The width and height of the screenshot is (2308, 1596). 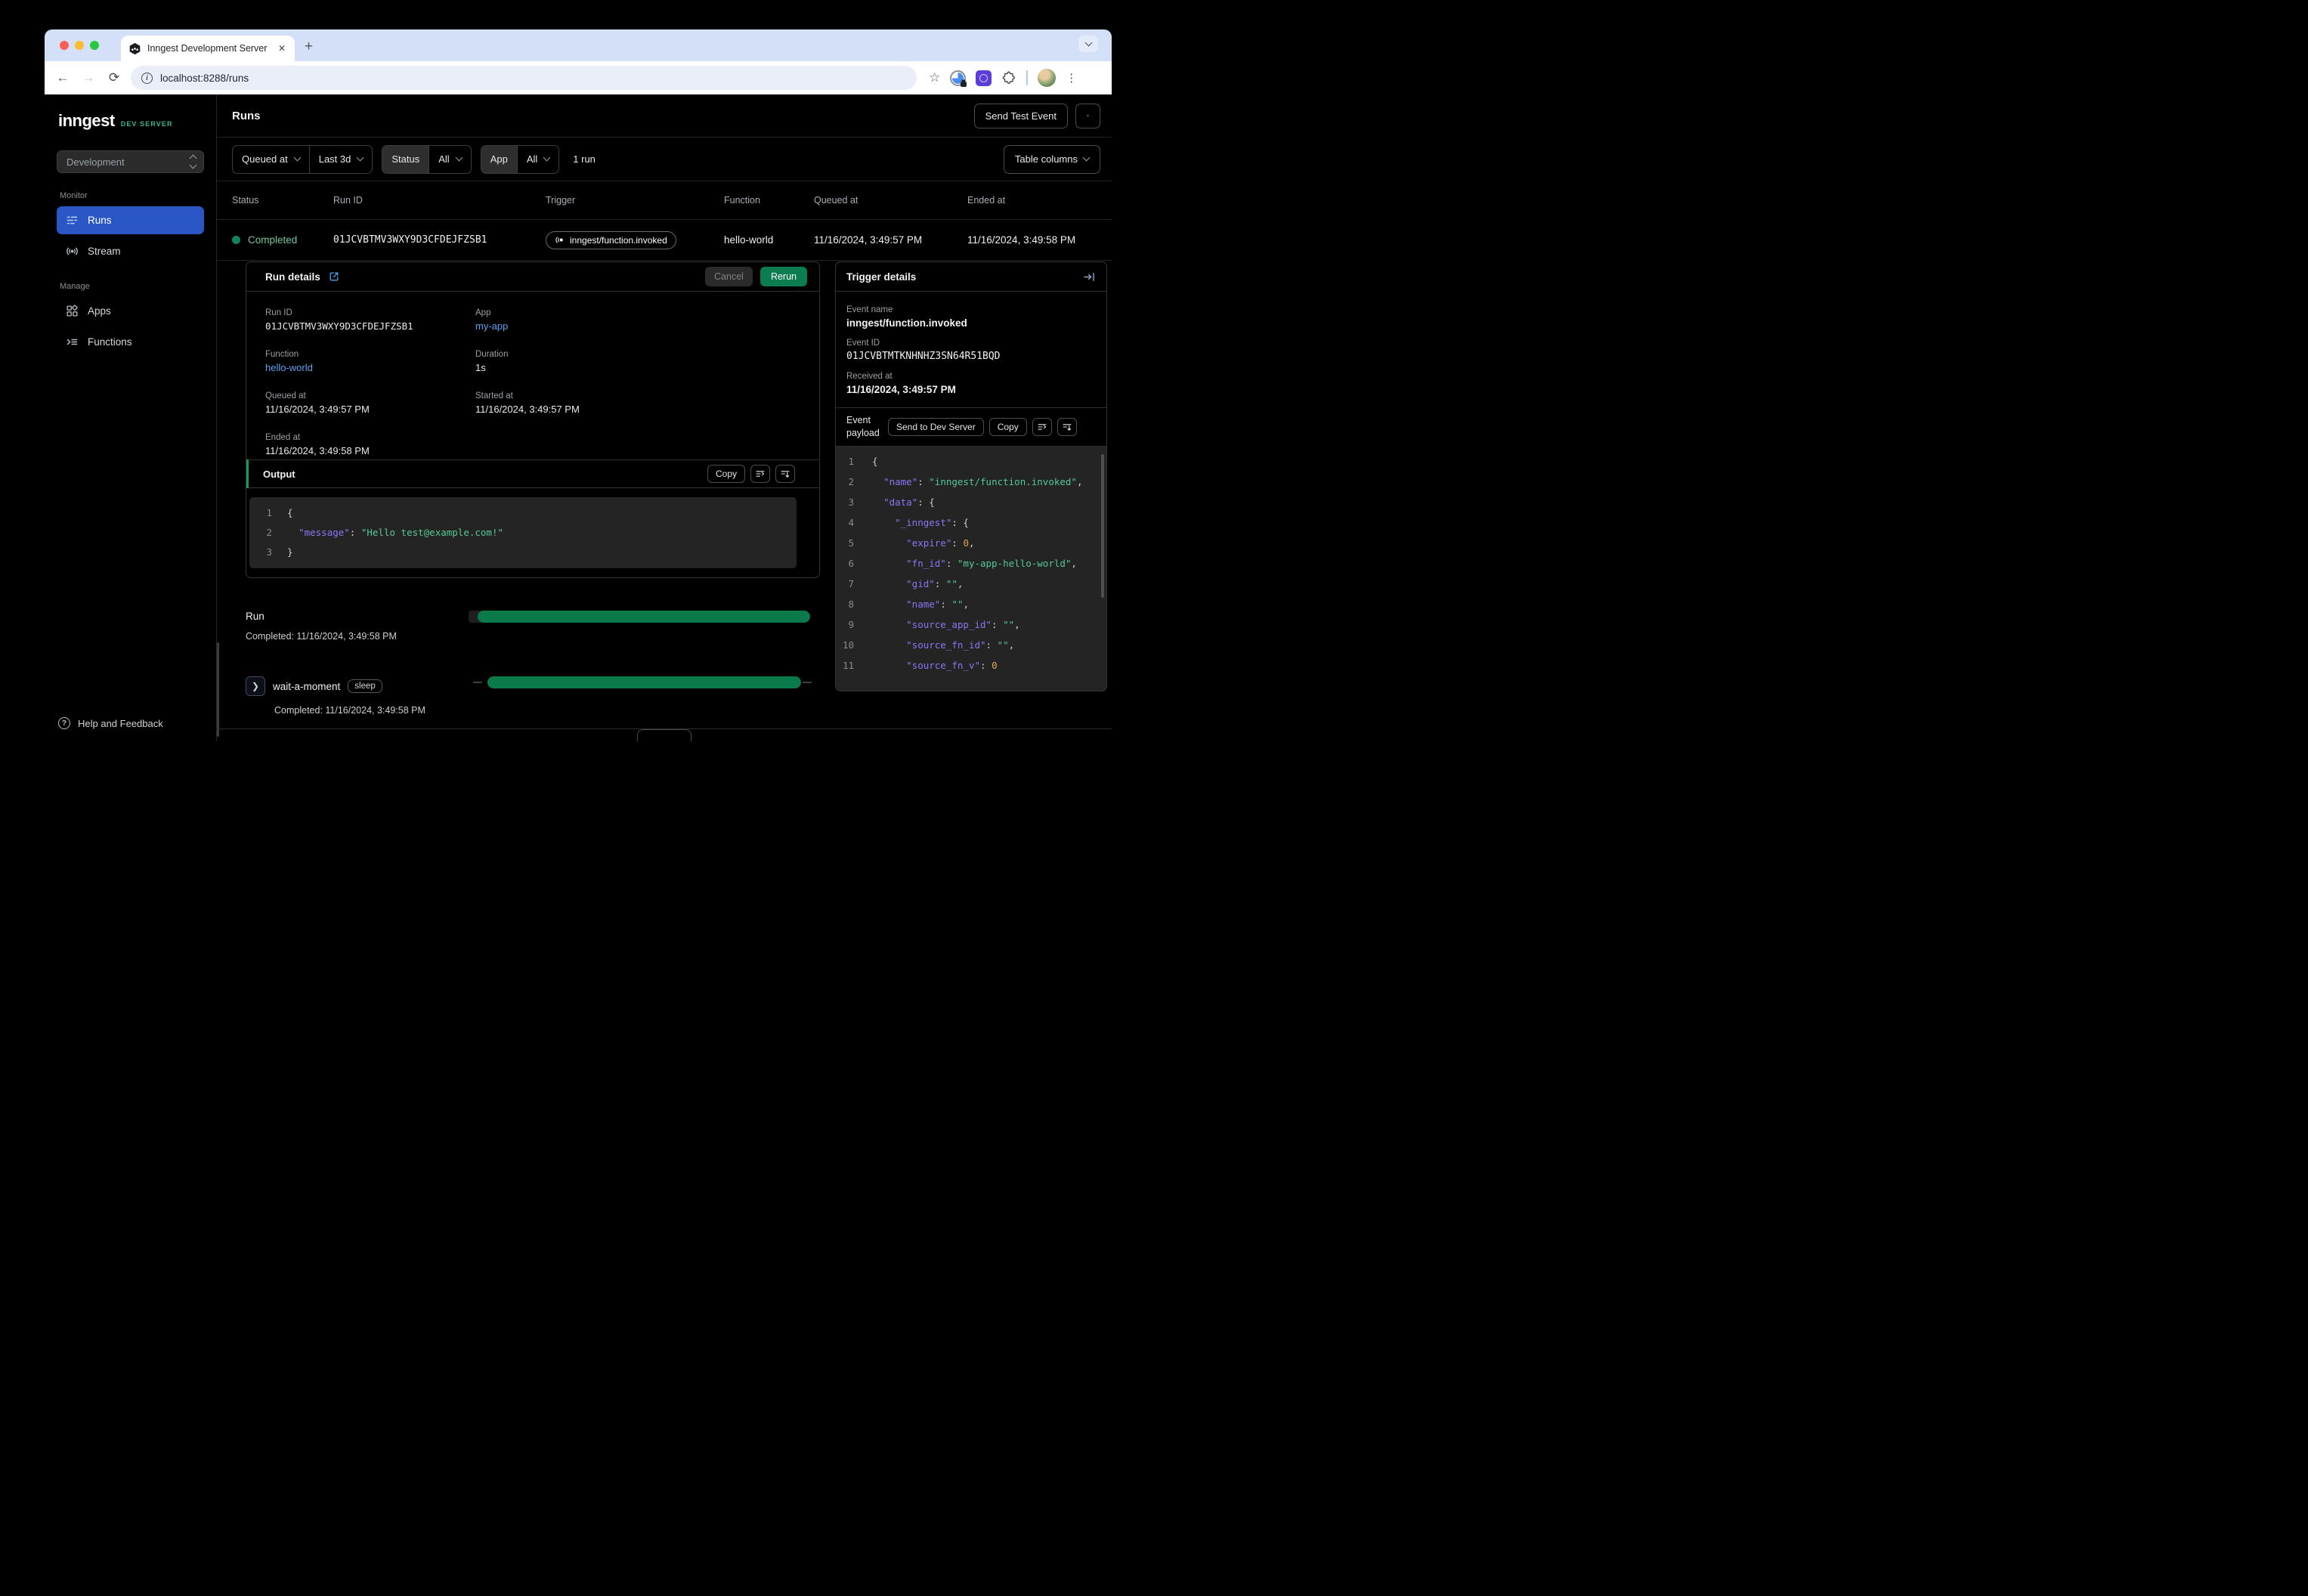 What do you see at coordinates (936, 426) in the screenshot?
I see `send-to-dev-server-button: Send to Dev Server` at bounding box center [936, 426].